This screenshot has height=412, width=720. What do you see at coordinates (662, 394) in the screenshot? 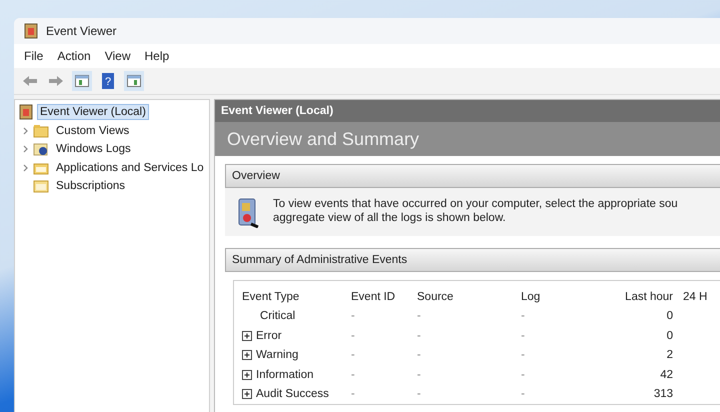
I see `table-cell-text: 313` at bounding box center [662, 394].